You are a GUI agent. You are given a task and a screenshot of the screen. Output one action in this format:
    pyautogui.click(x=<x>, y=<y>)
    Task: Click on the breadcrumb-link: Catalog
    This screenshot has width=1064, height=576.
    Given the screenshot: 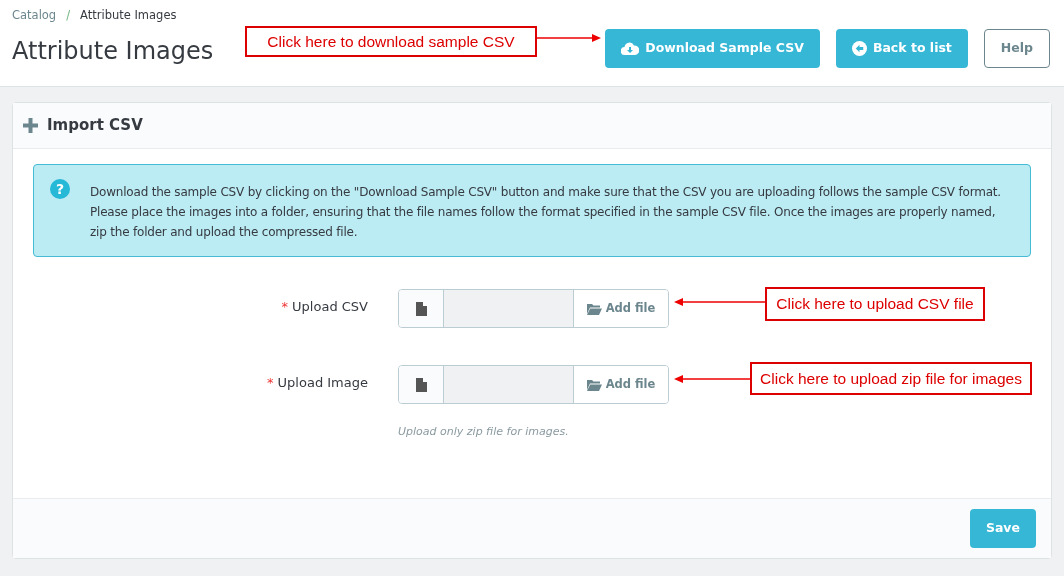 What is the action you would take?
    pyautogui.click(x=34, y=16)
    